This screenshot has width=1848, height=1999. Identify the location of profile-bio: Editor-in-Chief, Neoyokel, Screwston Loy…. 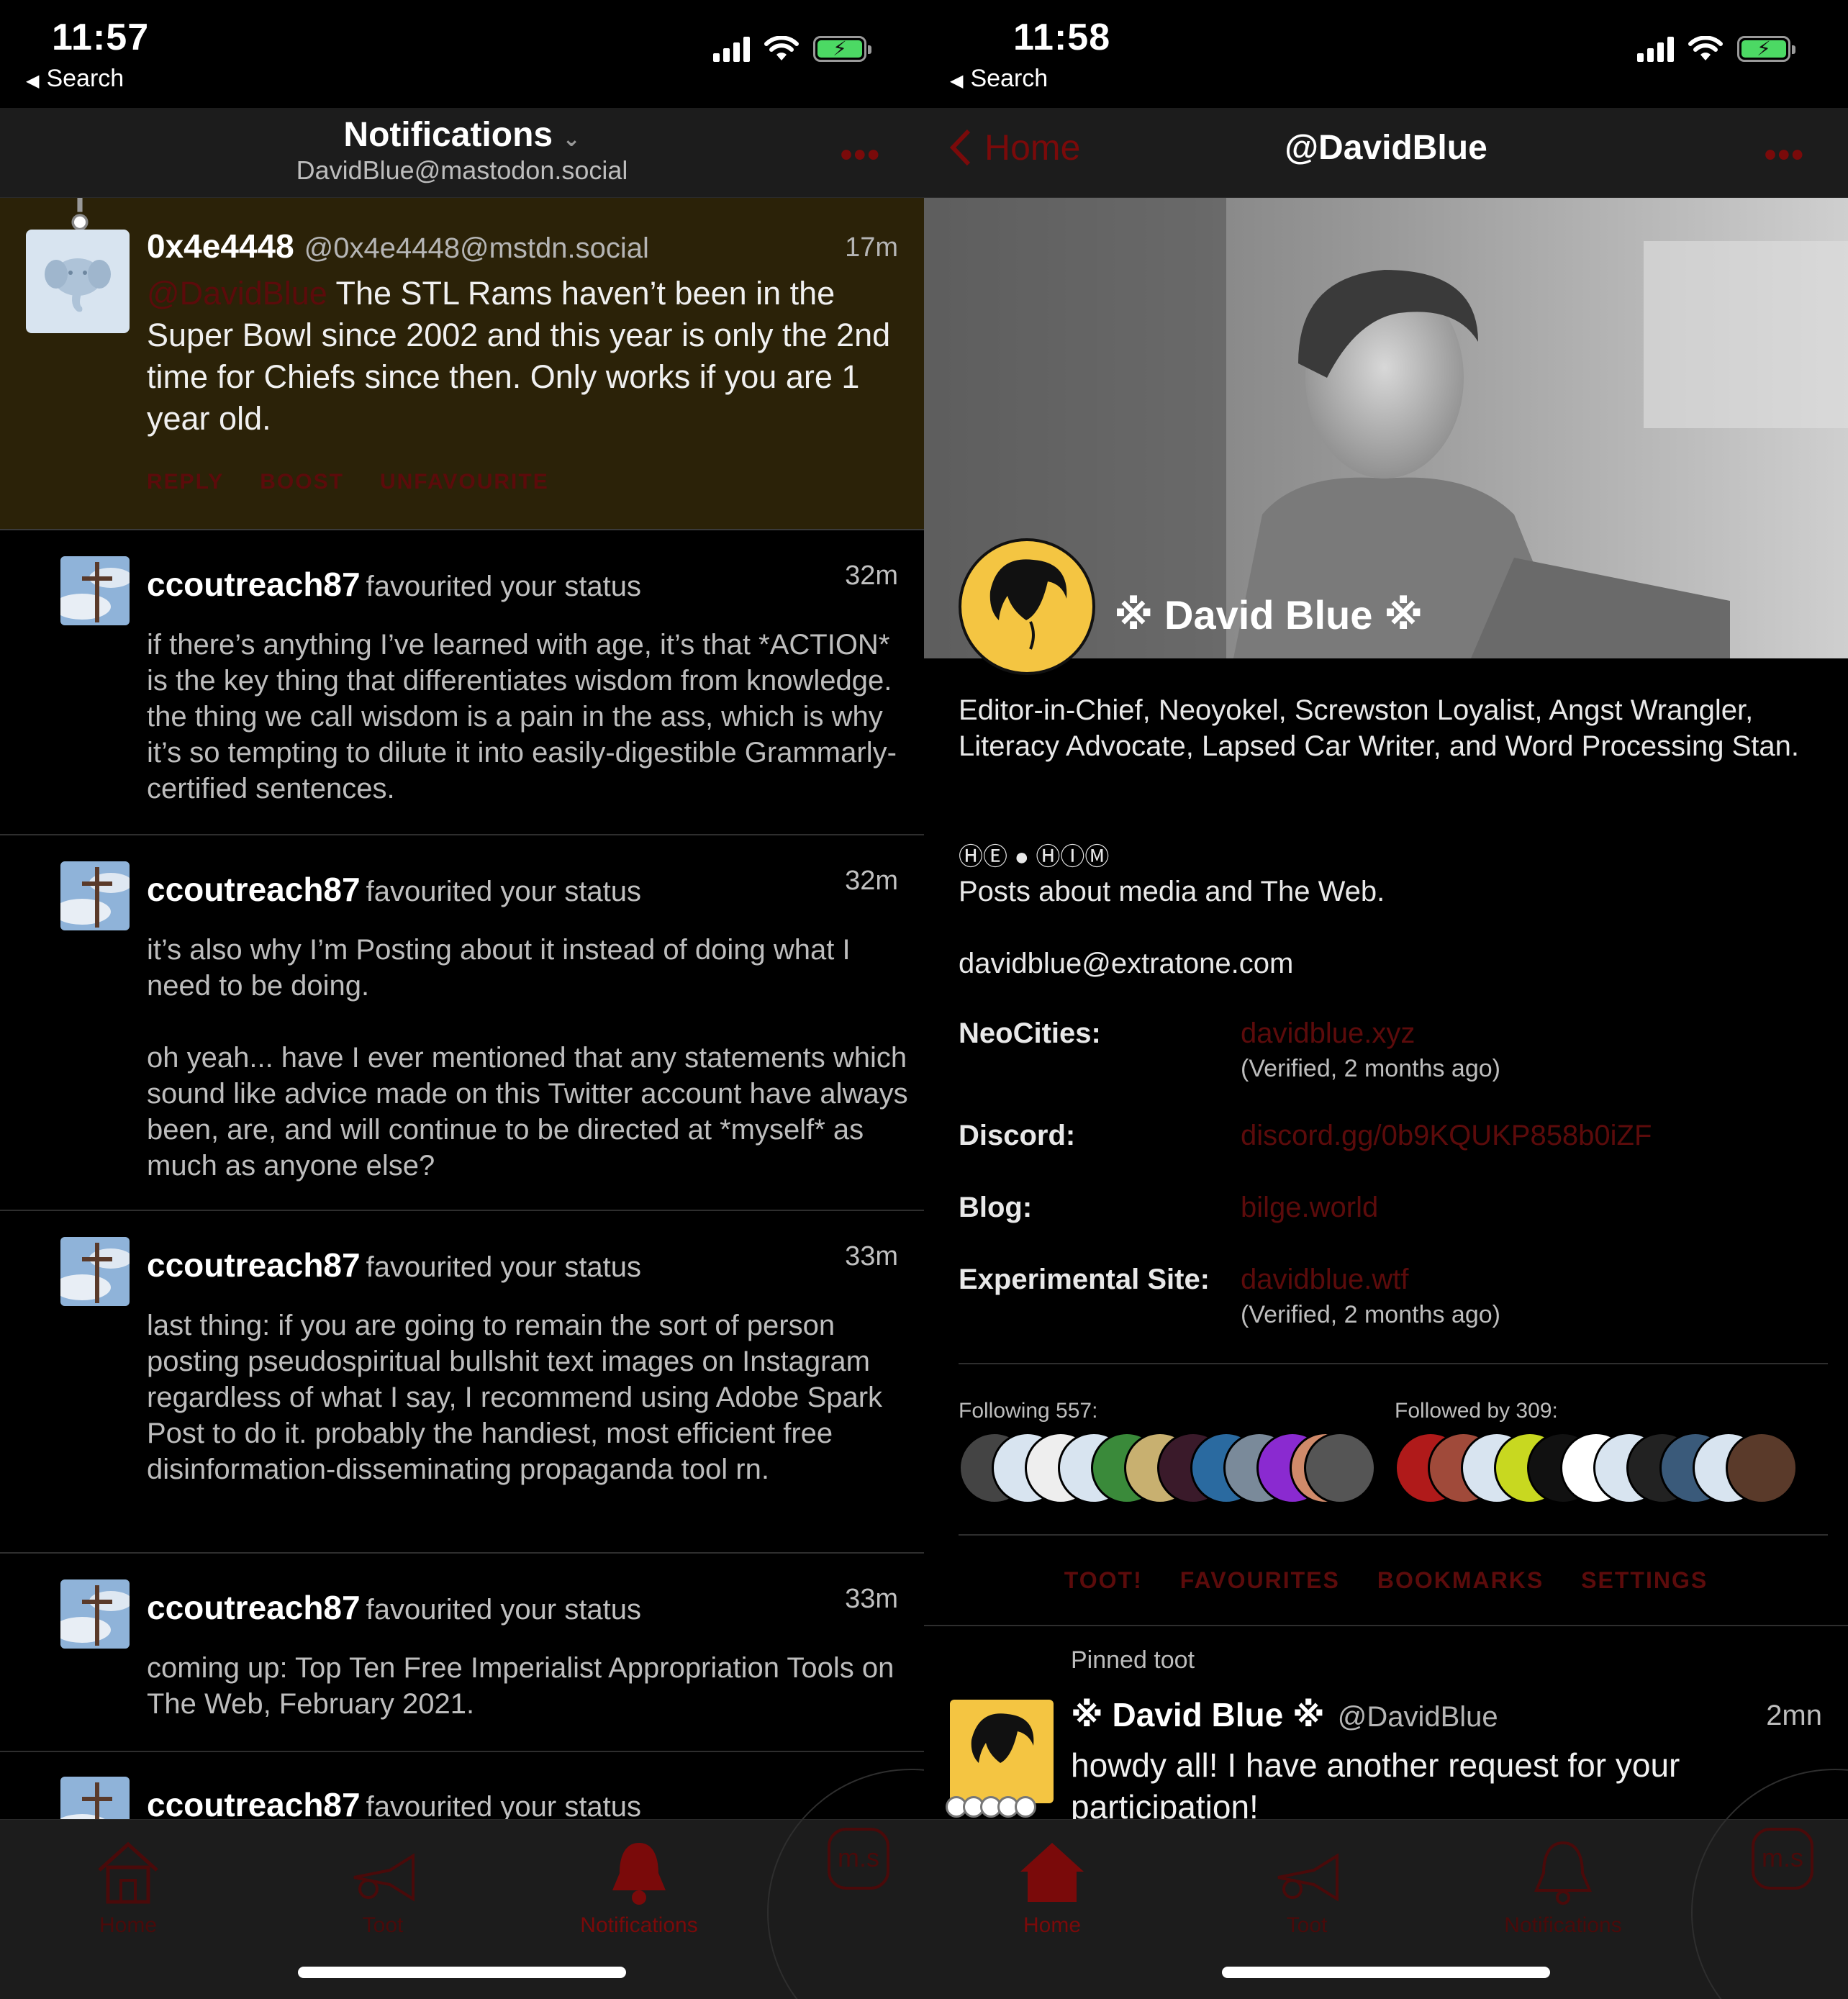
(1379, 728).